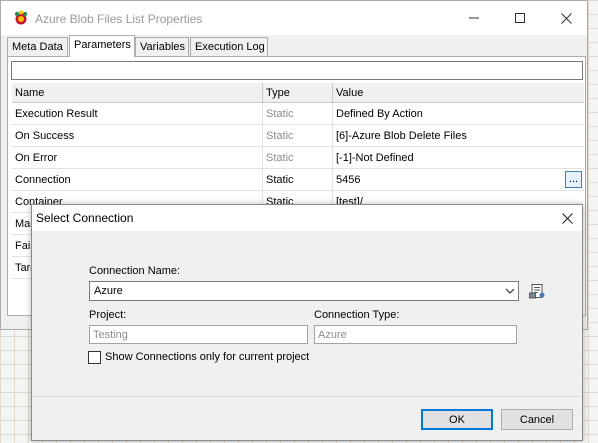 This screenshot has height=443, width=598. Describe the element at coordinates (94, 357) in the screenshot. I see `current-project-checkbox` at that location.